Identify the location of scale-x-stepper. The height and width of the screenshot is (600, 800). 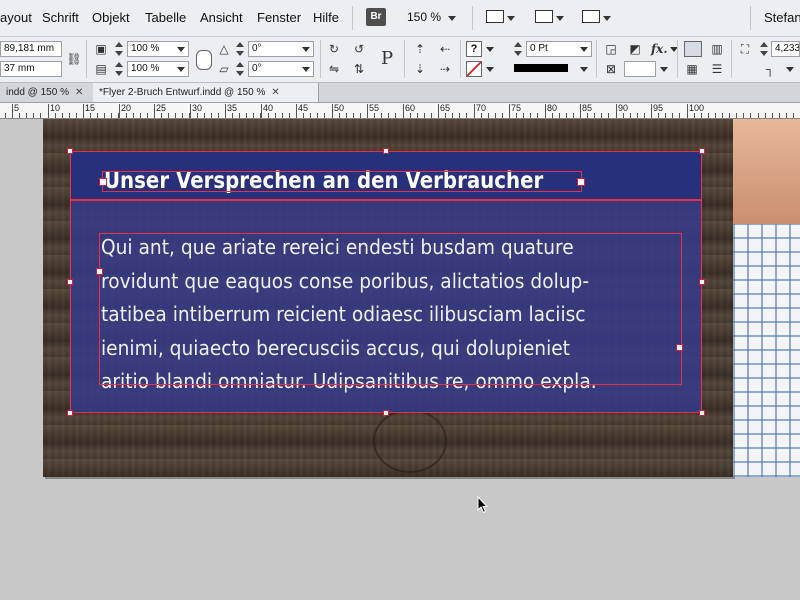
(119, 49).